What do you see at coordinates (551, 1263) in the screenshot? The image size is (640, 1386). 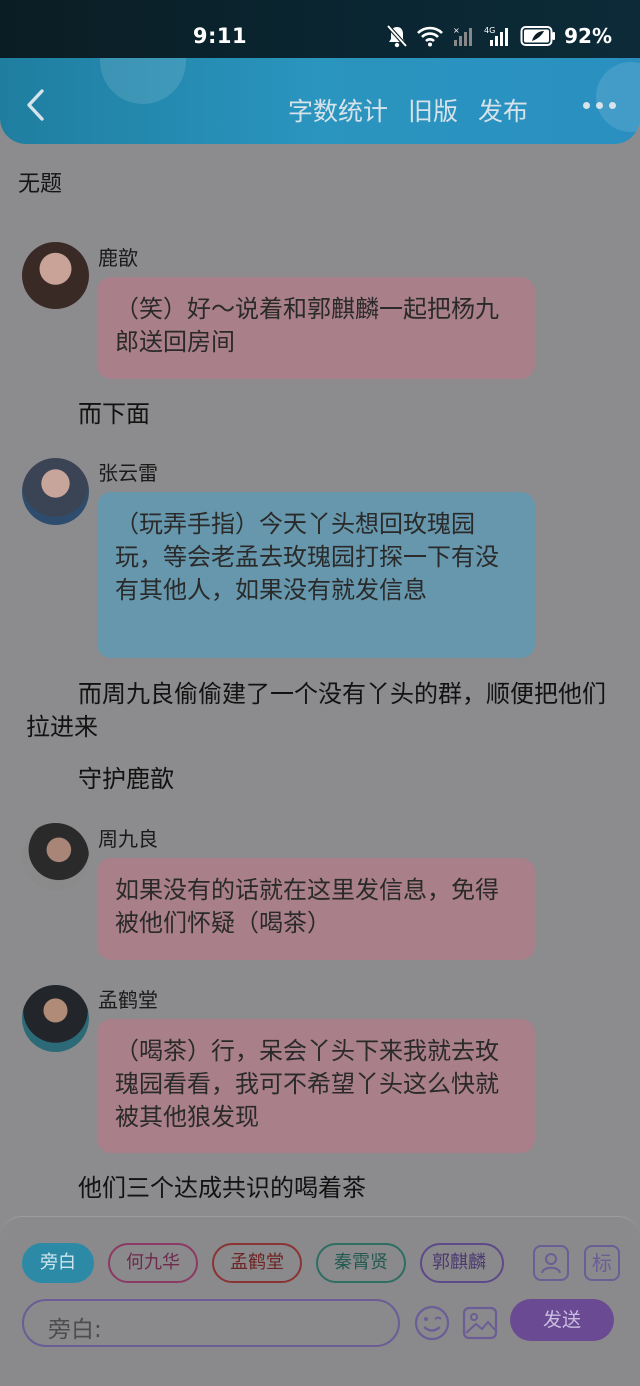 I see `person-card-icon` at bounding box center [551, 1263].